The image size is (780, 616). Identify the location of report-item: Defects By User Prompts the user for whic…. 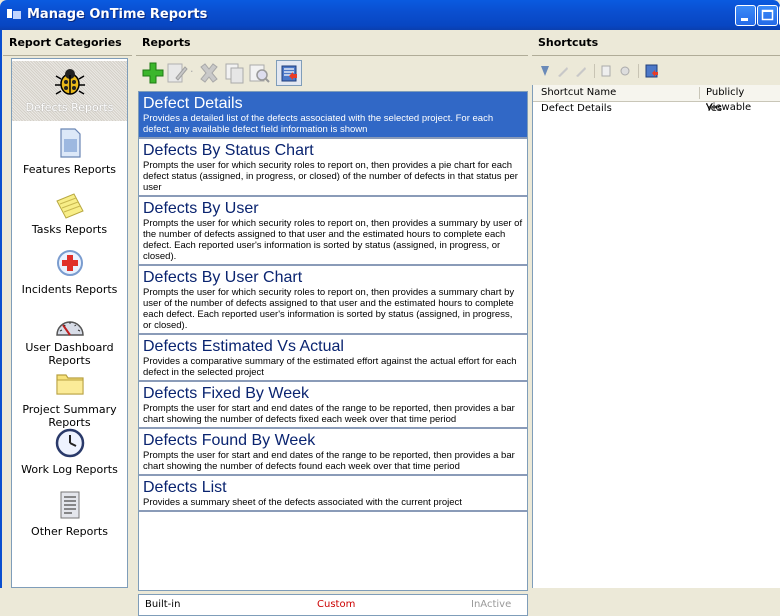
(333, 231).